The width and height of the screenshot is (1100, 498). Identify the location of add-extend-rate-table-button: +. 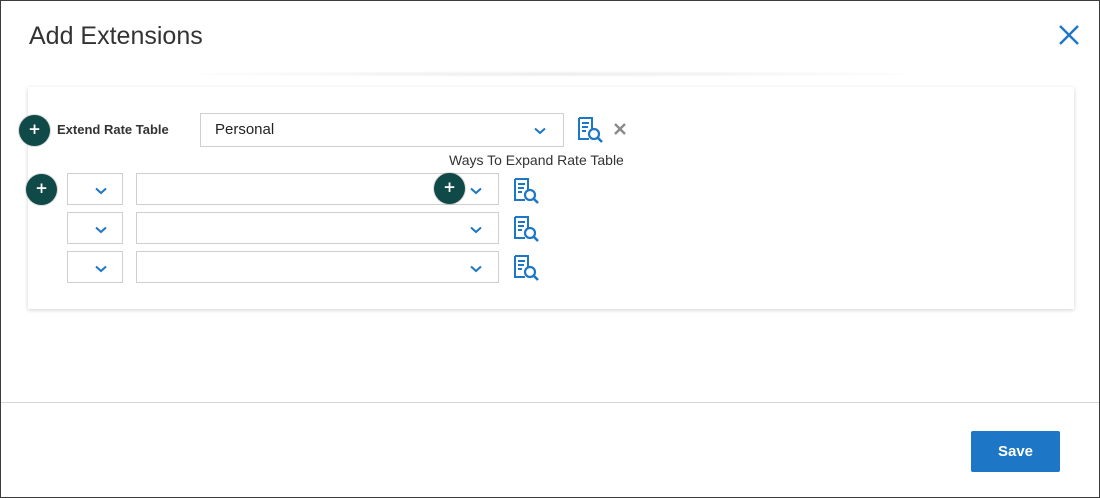
(34, 130).